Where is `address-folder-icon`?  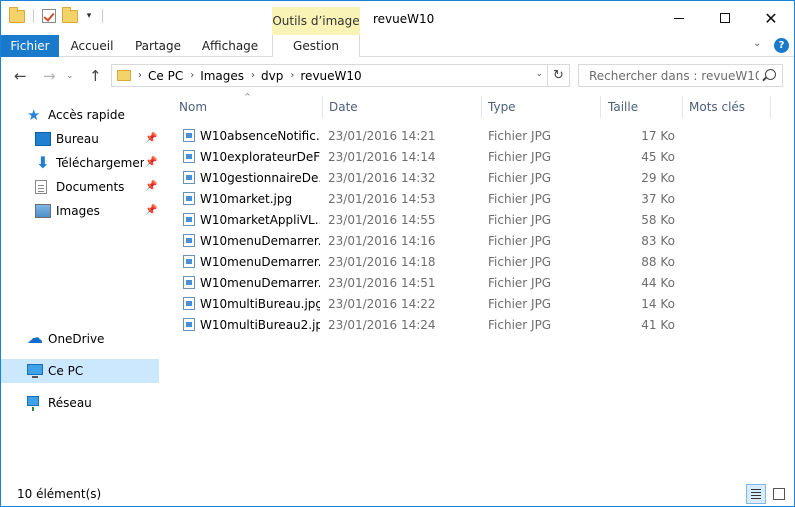
address-folder-icon is located at coordinates (124, 75).